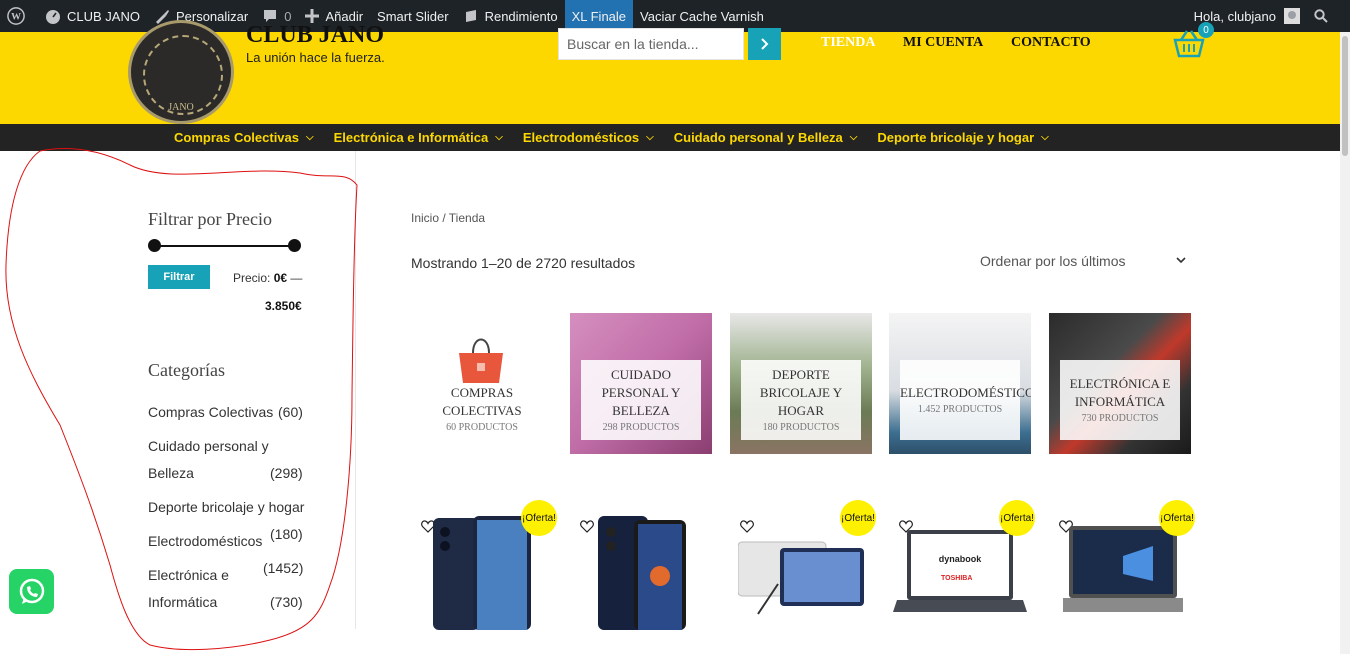 The image size is (1350, 654). I want to click on category-link-deporte: Deporte bricolaje y hogar, so click(226, 507).